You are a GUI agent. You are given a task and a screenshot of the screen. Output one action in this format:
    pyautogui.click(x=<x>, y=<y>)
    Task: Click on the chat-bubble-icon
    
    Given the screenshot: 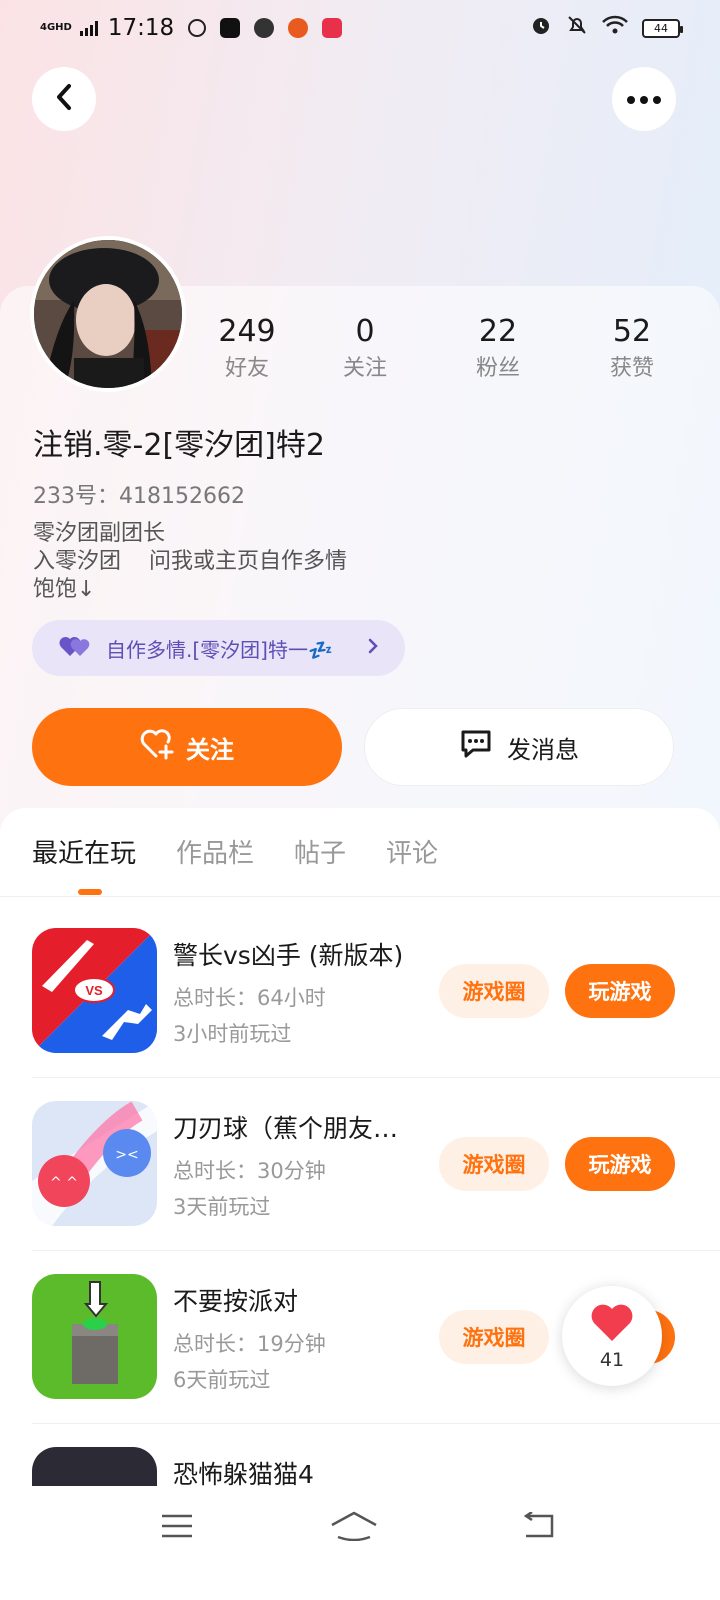 What is the action you would take?
    pyautogui.click(x=476, y=747)
    